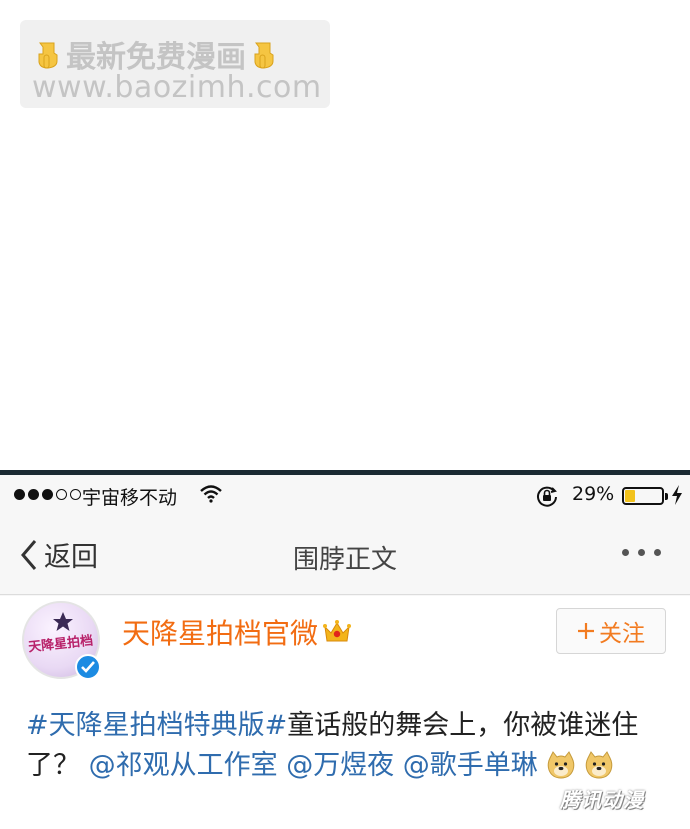  What do you see at coordinates (337, 631) in the screenshot?
I see `crown-icon` at bounding box center [337, 631].